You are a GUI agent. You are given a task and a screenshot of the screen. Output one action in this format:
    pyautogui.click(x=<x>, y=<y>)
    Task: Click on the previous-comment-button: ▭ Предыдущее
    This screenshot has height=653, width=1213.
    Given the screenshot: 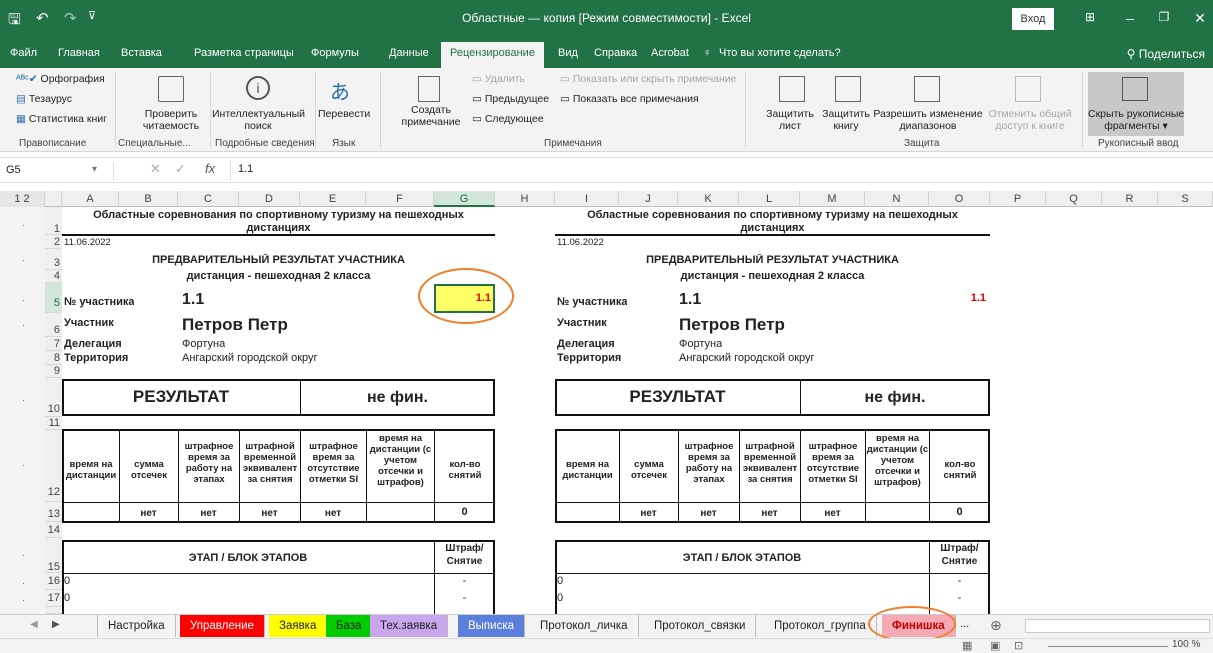 What is the action you would take?
    pyautogui.click(x=510, y=99)
    